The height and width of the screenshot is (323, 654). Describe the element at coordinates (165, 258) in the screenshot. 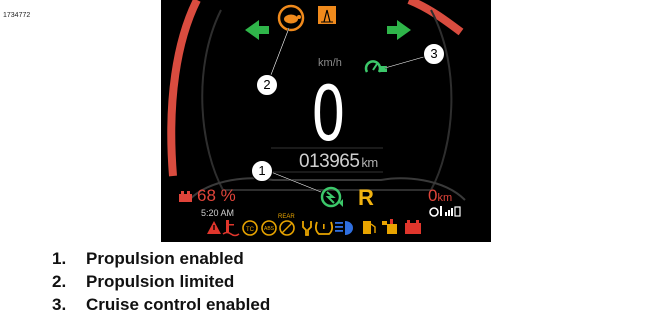

I see `legend-label: Propulsion enabled` at that location.